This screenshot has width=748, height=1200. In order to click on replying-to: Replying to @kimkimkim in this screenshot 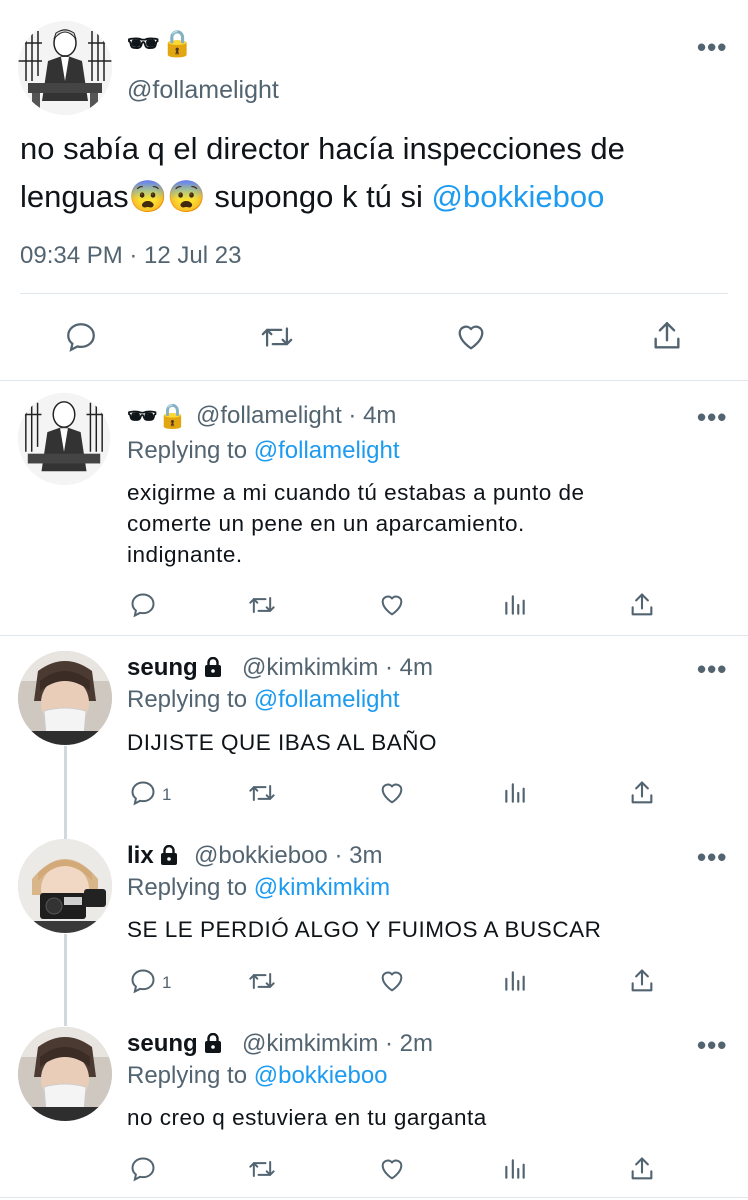, I will do `click(258, 888)`.